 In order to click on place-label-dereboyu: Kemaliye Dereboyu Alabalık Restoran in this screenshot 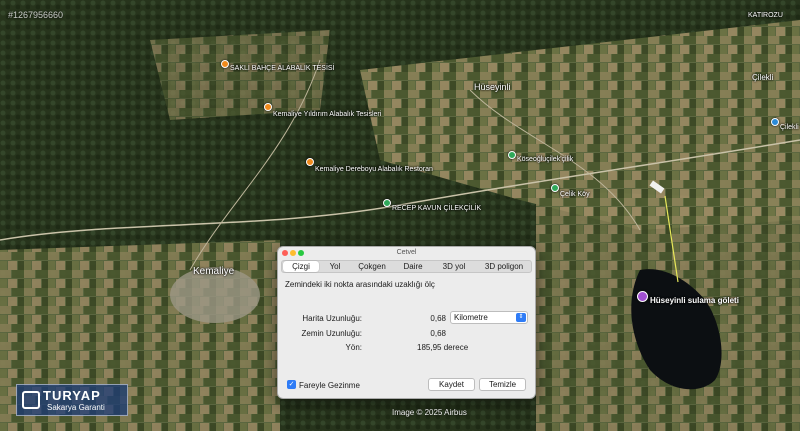, I will do `click(374, 169)`.